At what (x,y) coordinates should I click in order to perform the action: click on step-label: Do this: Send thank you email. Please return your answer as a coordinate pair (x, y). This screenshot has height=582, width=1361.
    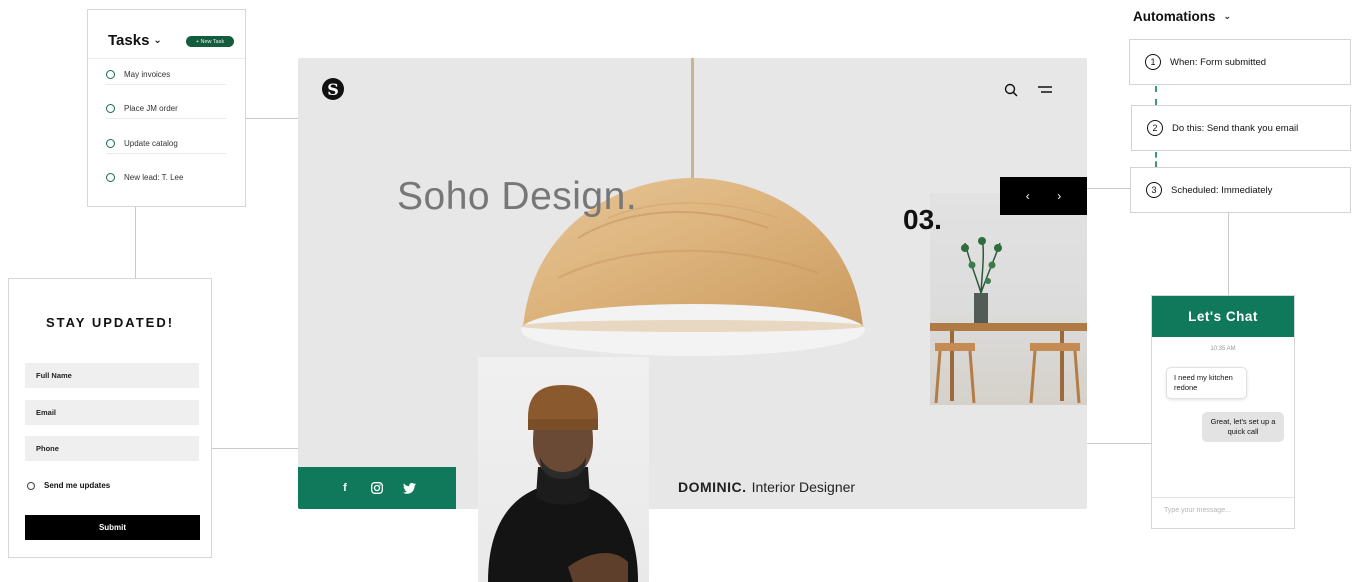
    Looking at the image, I should click on (1235, 128).